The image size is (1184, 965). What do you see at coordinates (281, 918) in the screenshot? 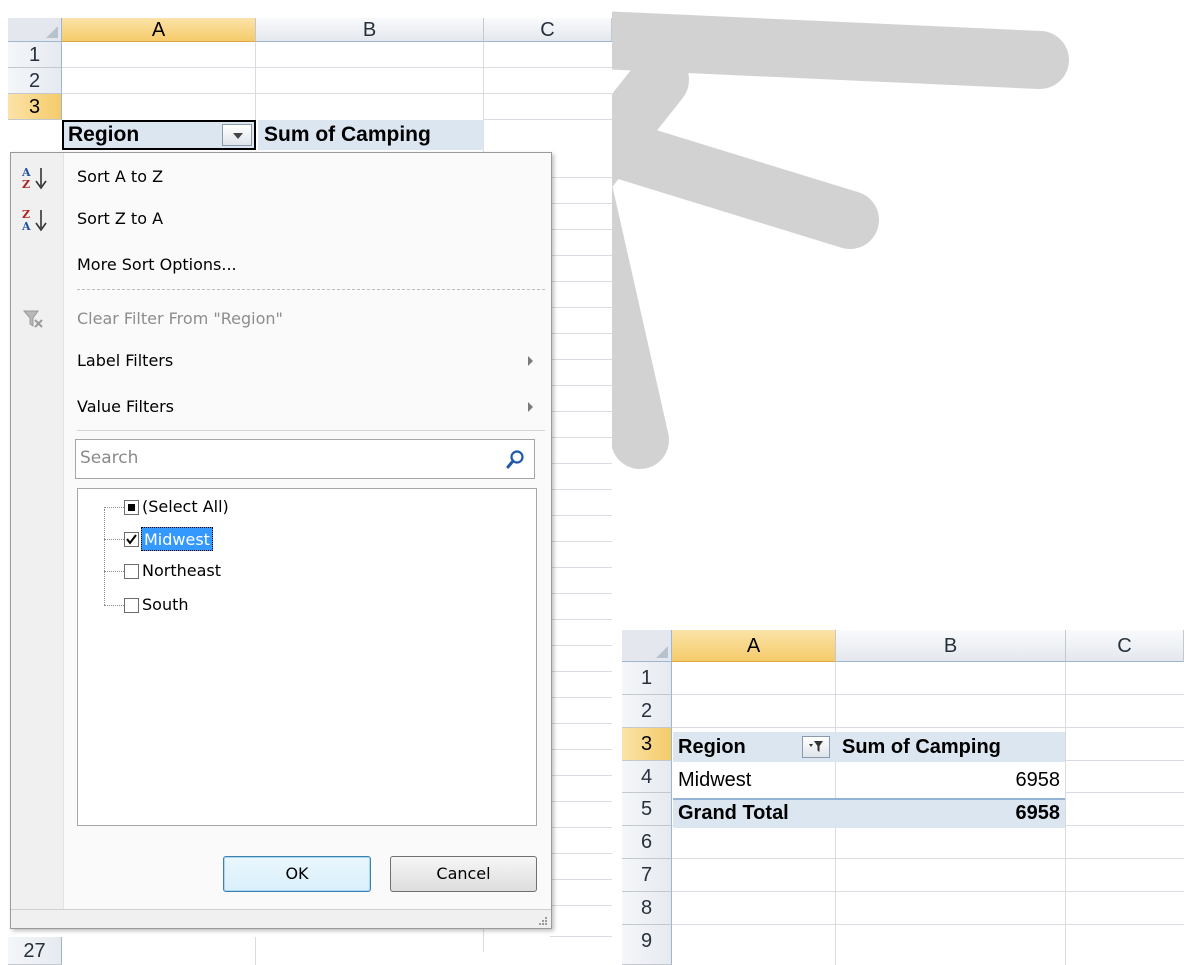
I see `resize-grip` at bounding box center [281, 918].